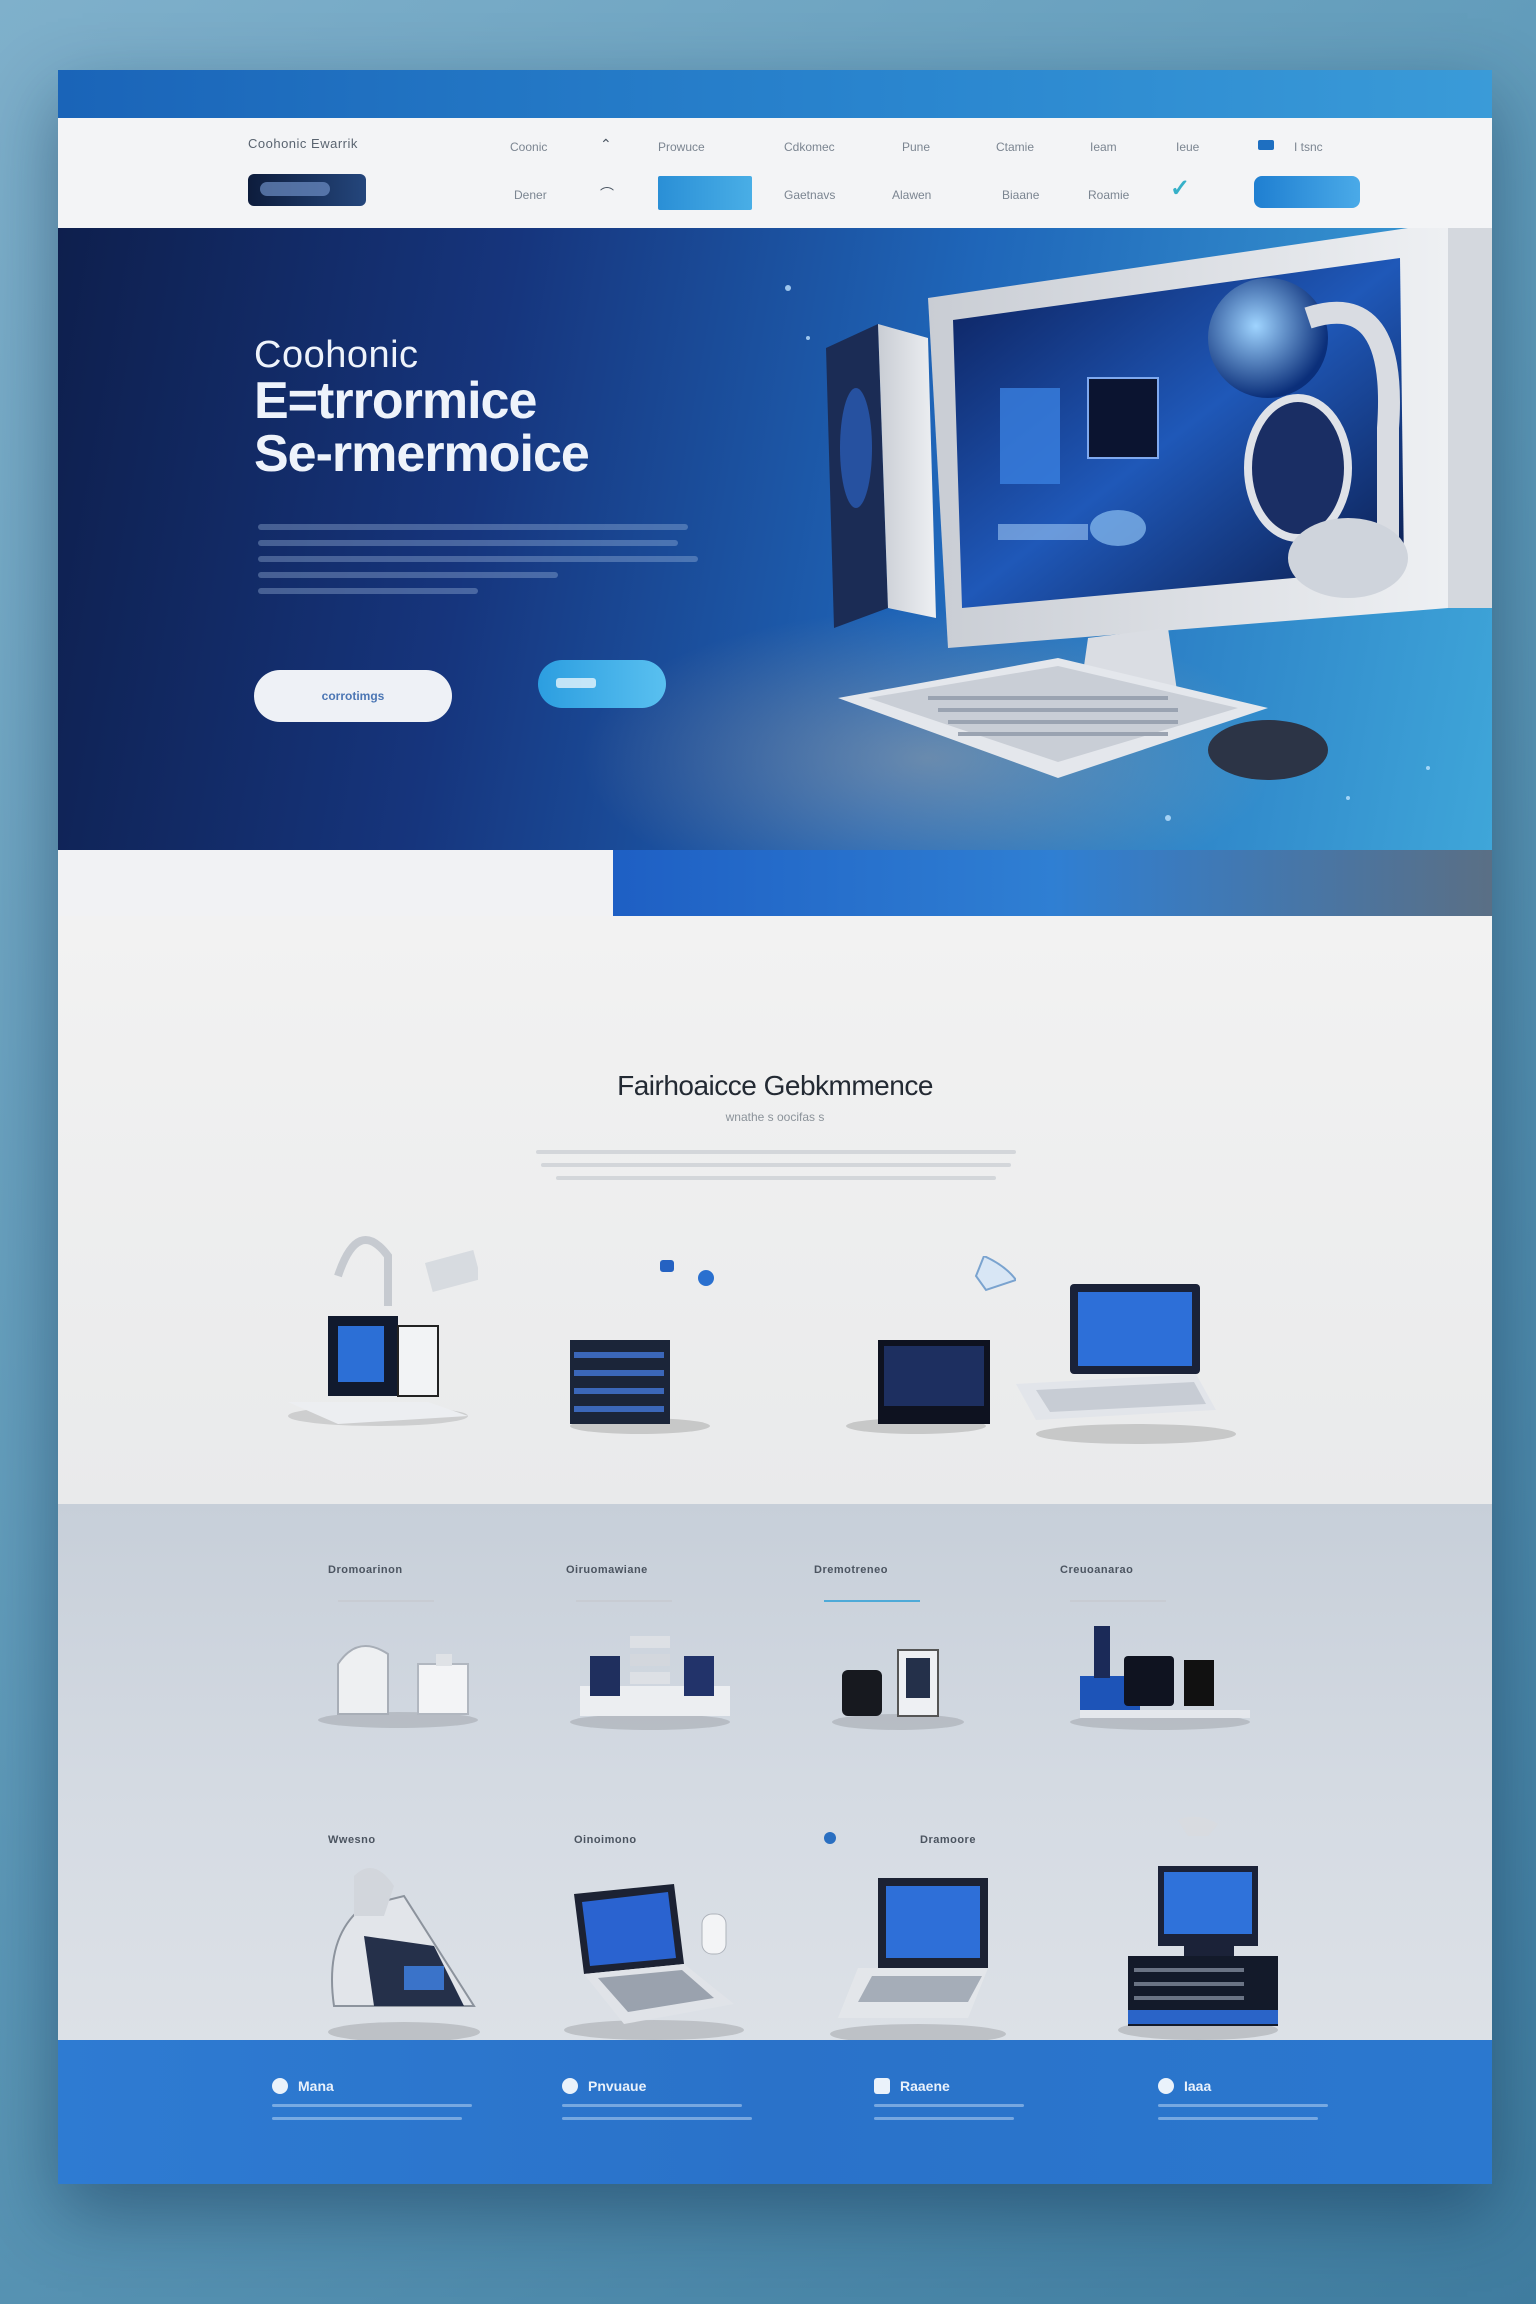 The height and width of the screenshot is (2304, 1536). I want to click on nav-link-13: Roamie, so click(1108, 195).